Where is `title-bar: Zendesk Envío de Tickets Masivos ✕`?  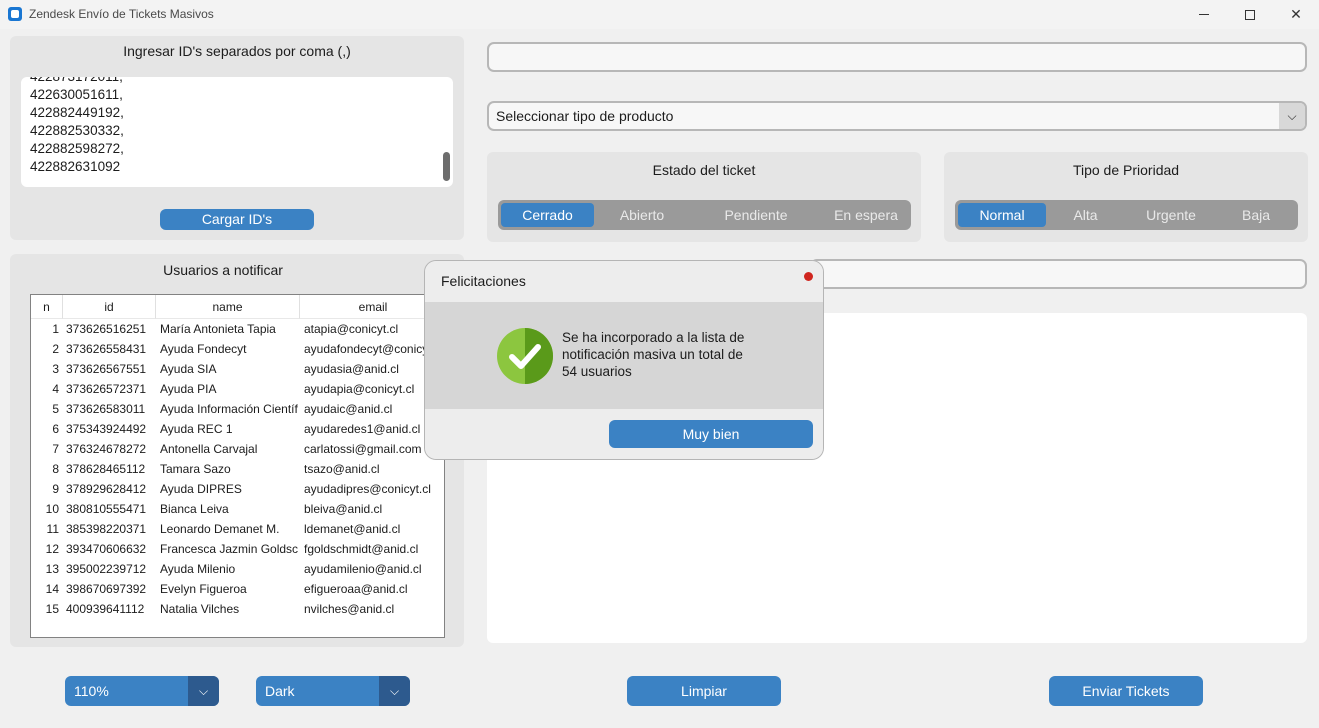 title-bar: Zendesk Envío de Tickets Masivos ✕ is located at coordinates (659, 14).